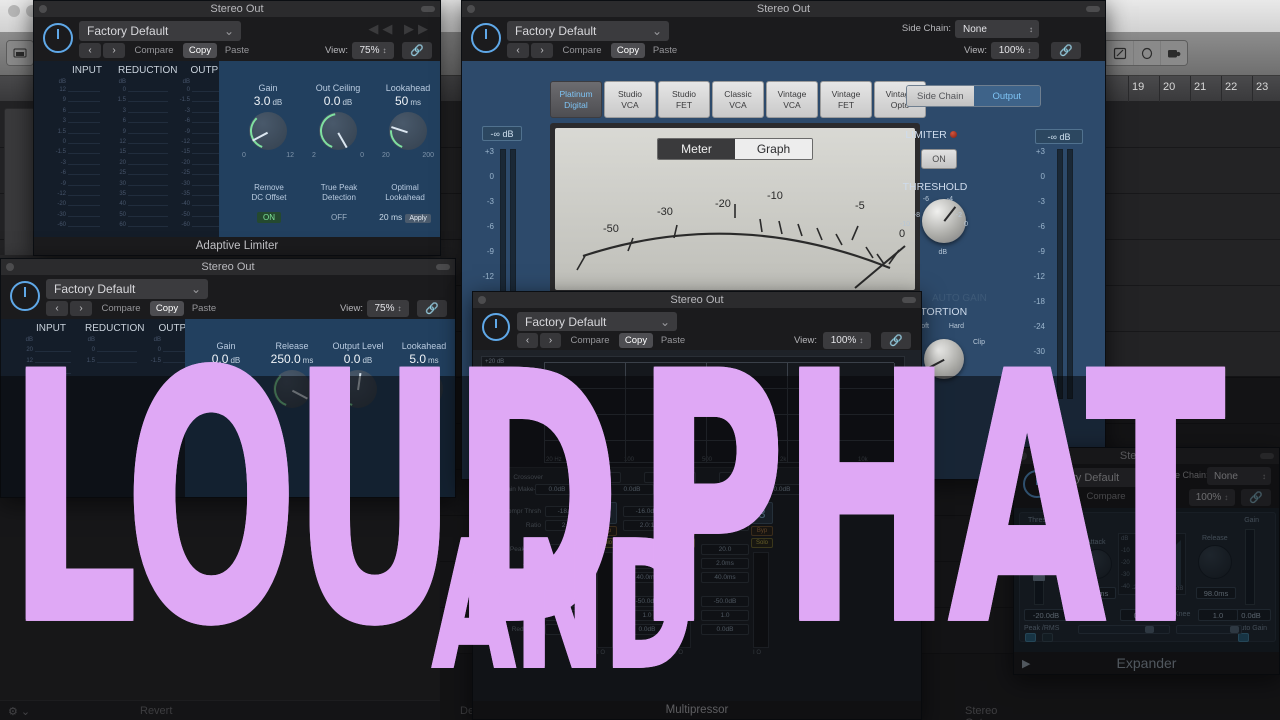 The image size is (1280, 720). What do you see at coordinates (268, 155) in the screenshot?
I see `knob-range: 0 12` at bounding box center [268, 155].